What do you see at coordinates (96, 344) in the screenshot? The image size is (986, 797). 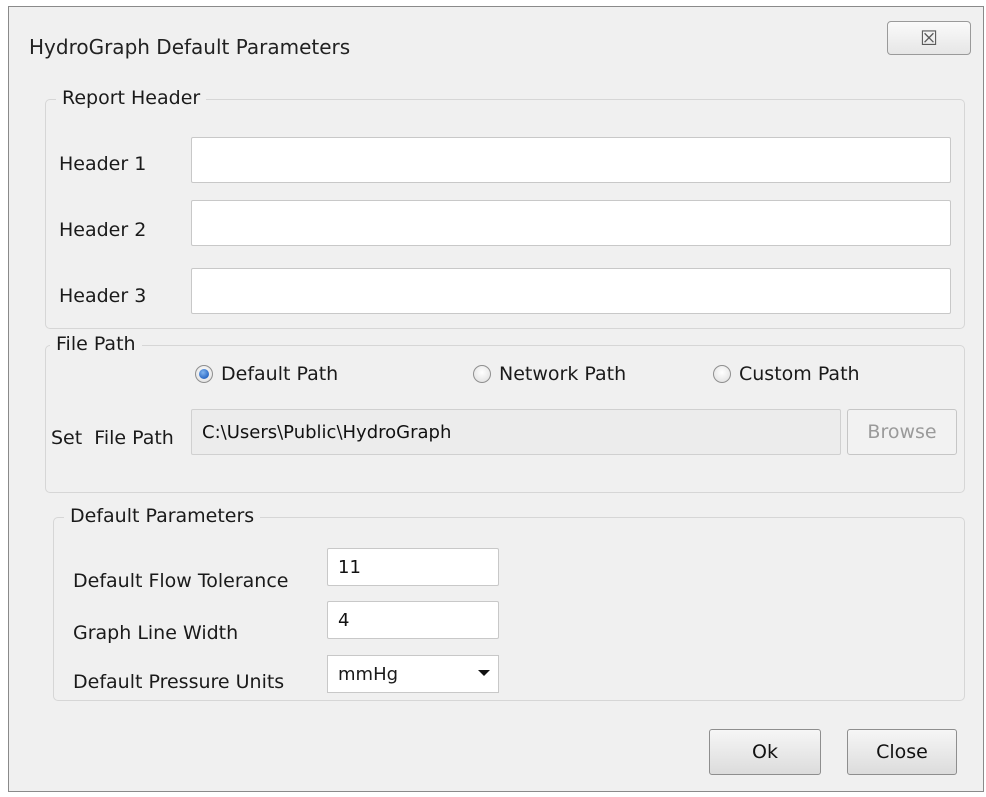 I see `file-path-legend: File Path` at bounding box center [96, 344].